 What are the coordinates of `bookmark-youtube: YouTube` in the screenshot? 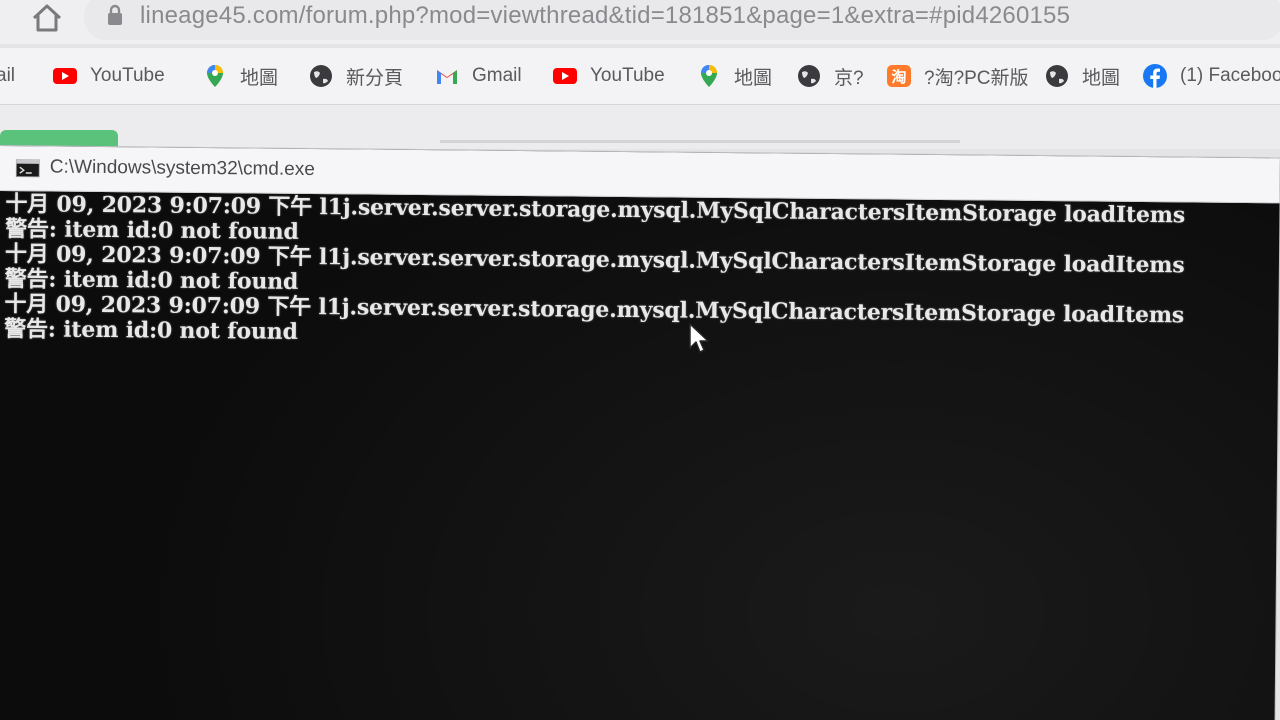 It's located at (108, 76).